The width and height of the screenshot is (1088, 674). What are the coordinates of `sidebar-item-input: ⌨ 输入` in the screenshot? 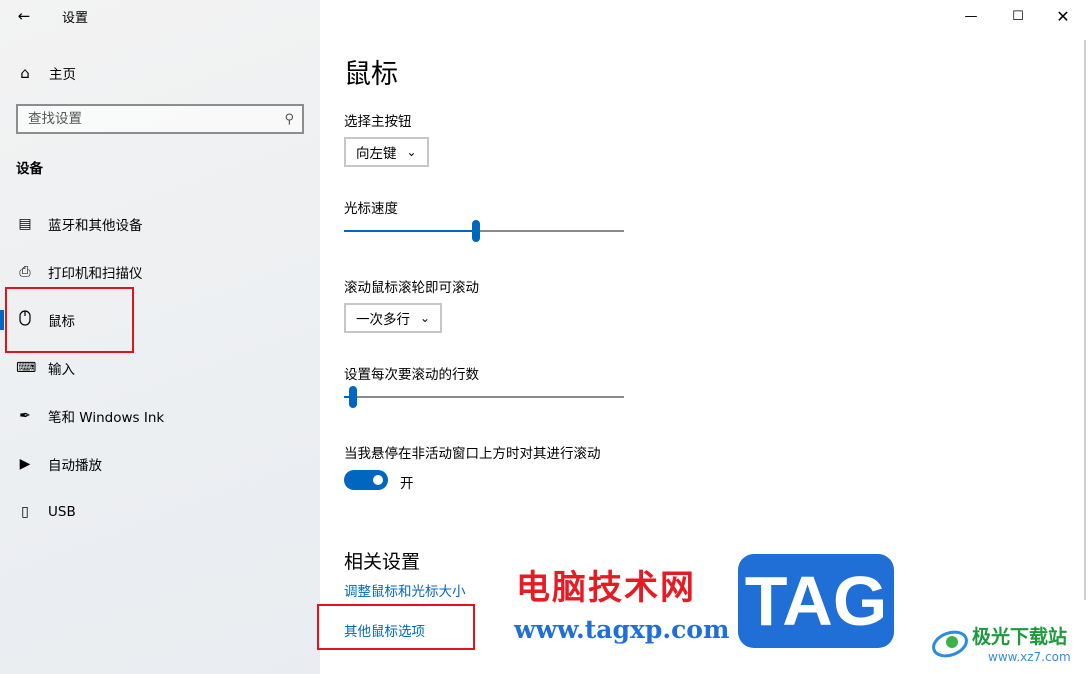 It's located at (160, 368).